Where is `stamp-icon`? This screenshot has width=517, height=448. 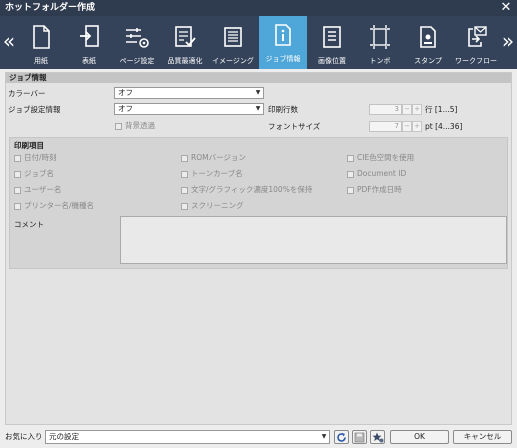
stamp-icon is located at coordinates (428, 37).